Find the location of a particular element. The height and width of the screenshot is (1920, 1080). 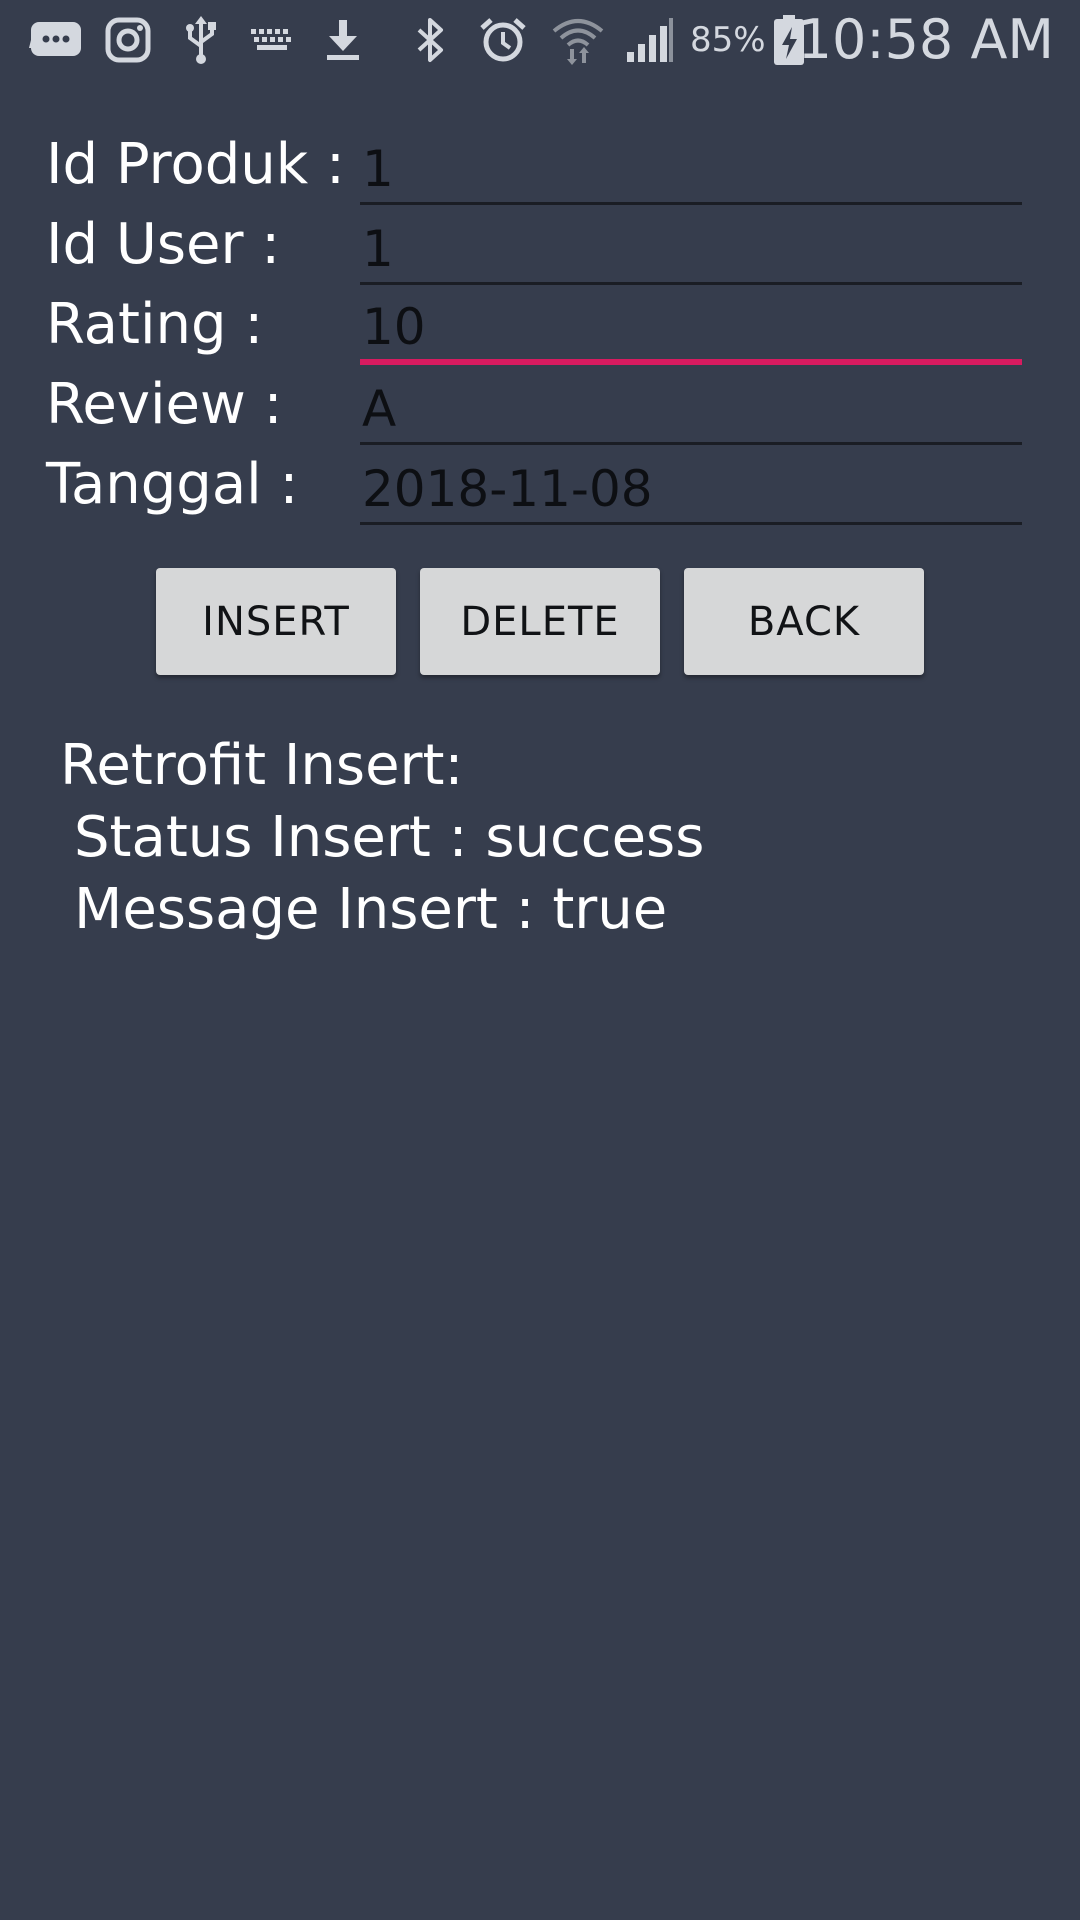

status-time: 10:58 AM is located at coordinates (925, 39).